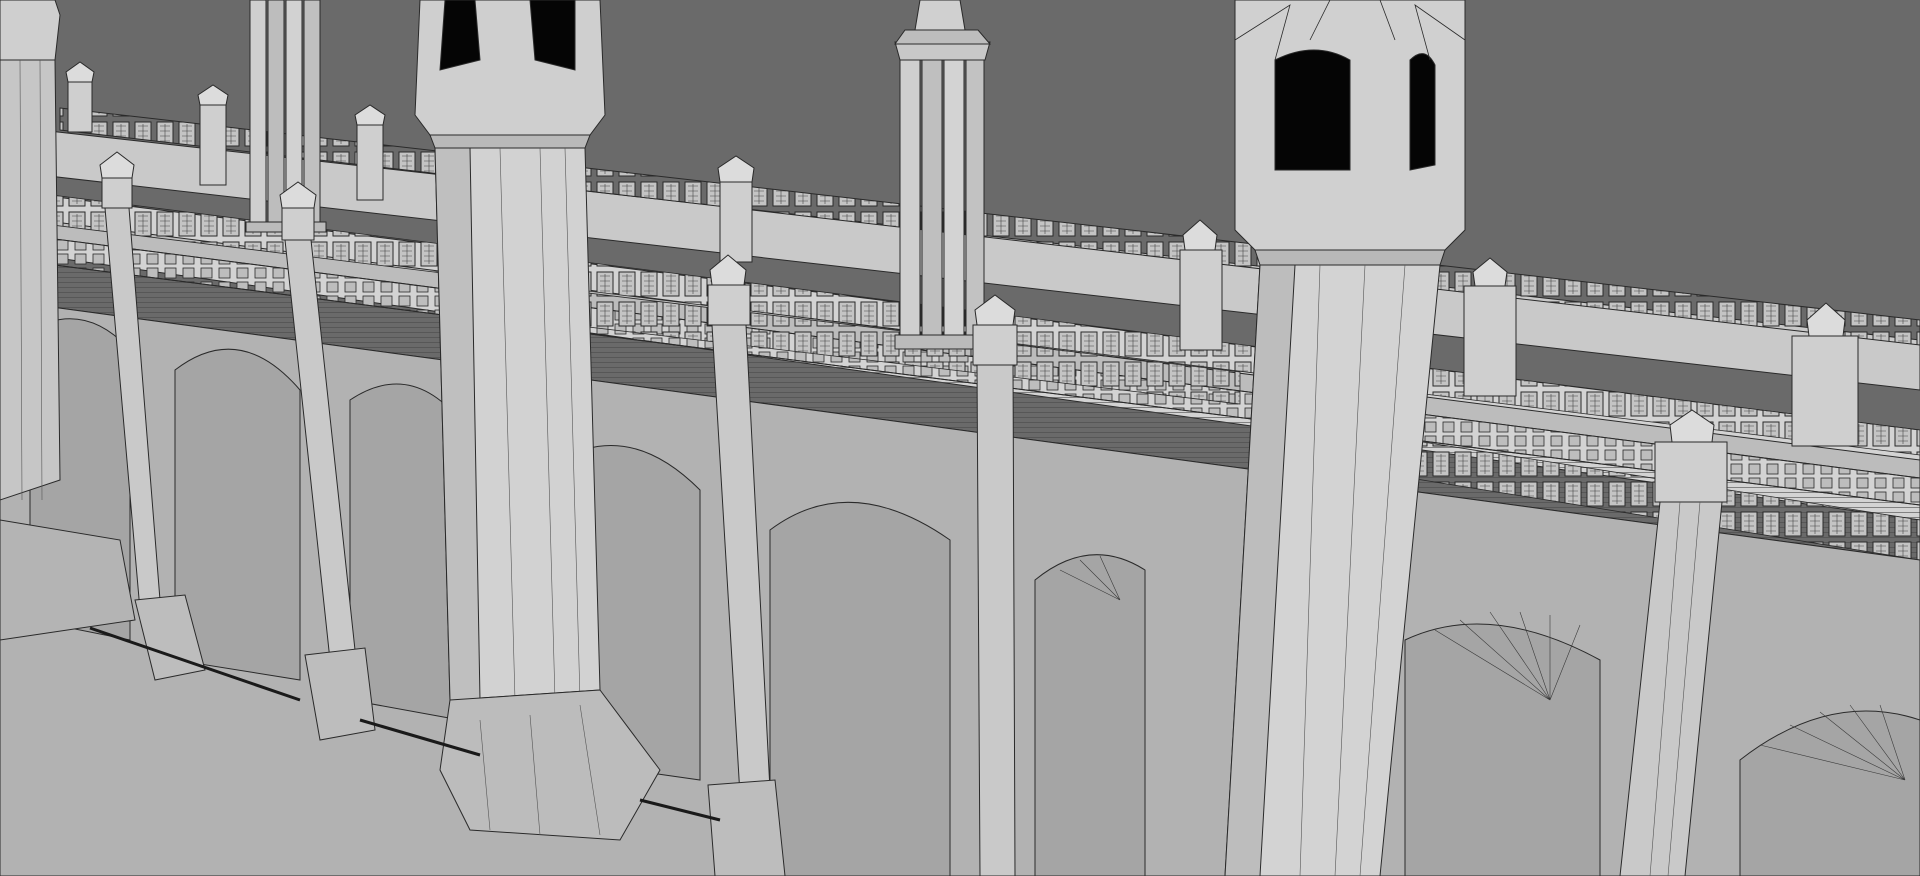 The width and height of the screenshot is (1920, 876). What do you see at coordinates (995, 585) in the screenshot?
I see `column-d` at bounding box center [995, 585].